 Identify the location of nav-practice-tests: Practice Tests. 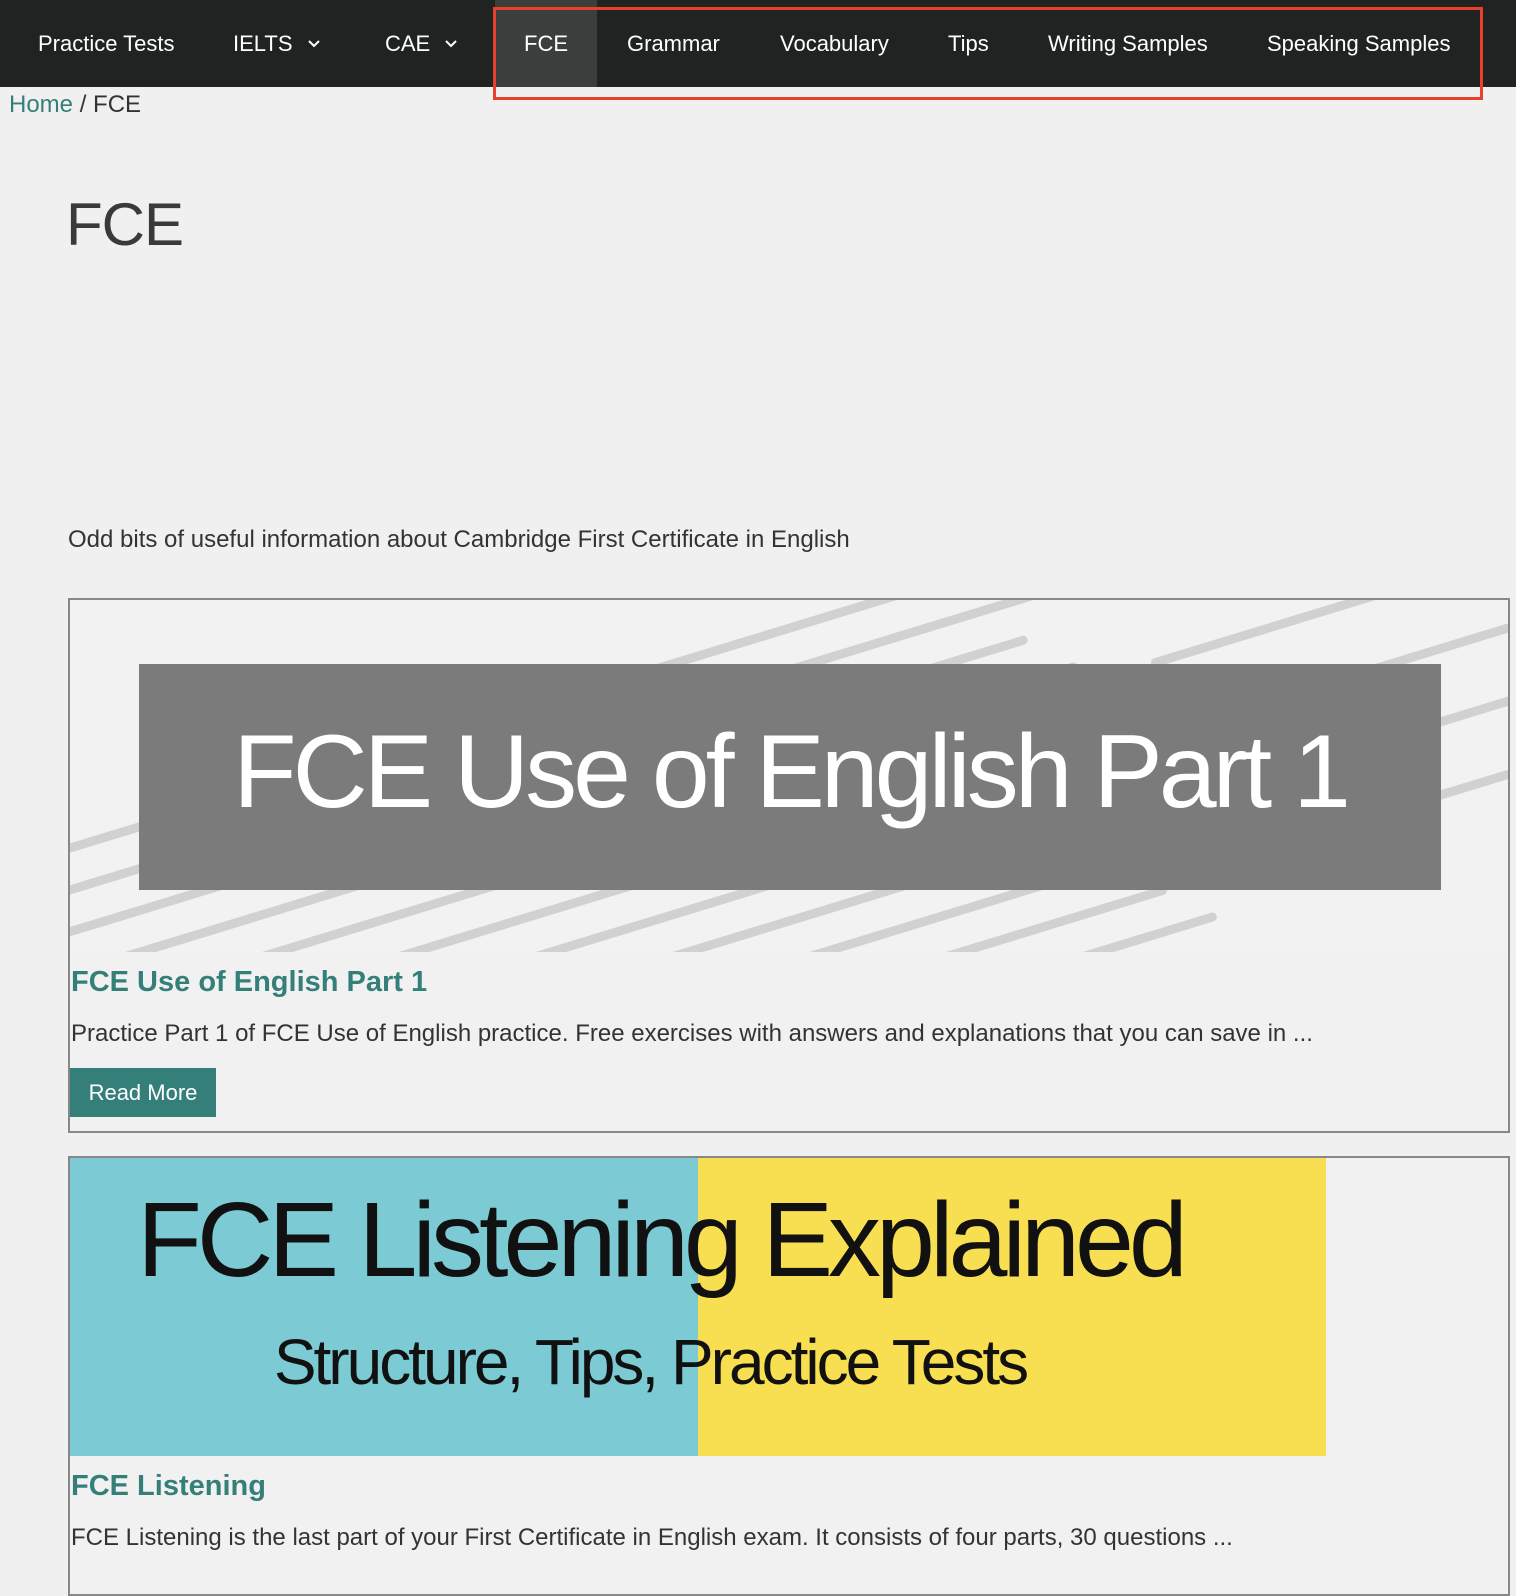
(106, 43).